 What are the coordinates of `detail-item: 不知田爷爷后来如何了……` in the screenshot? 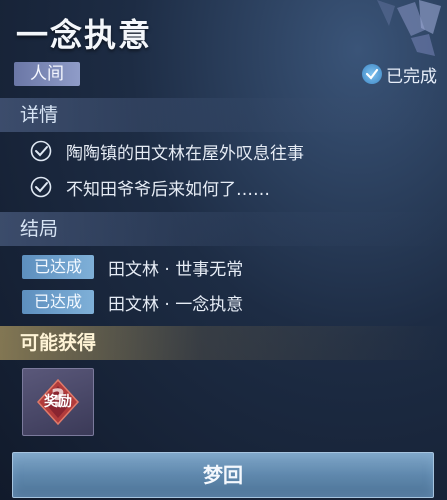 It's located at (150, 187).